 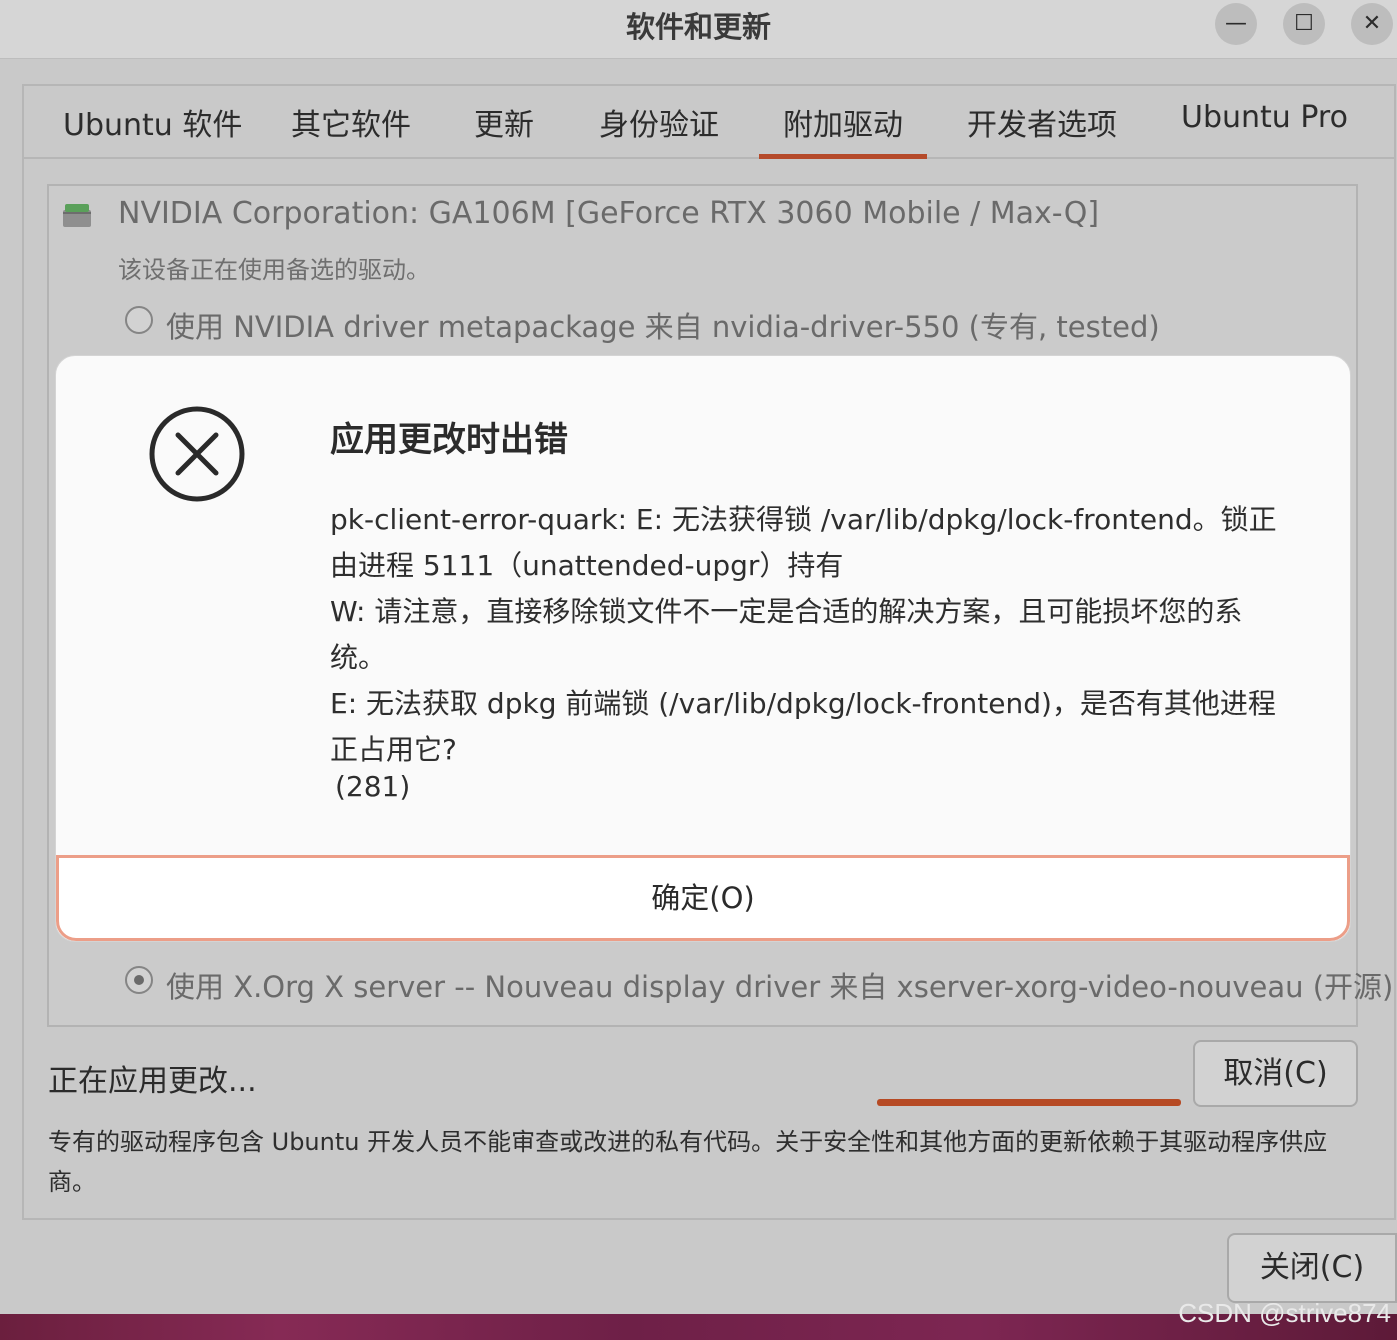 What do you see at coordinates (139, 320) in the screenshot?
I see `radio-nvidia-driver` at bounding box center [139, 320].